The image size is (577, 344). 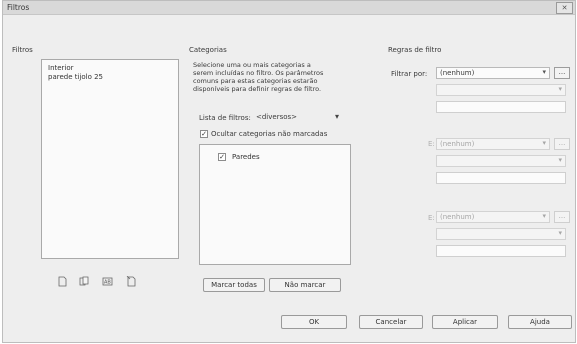 What do you see at coordinates (501, 178) in the screenshot?
I see `rule2-value-field` at bounding box center [501, 178].